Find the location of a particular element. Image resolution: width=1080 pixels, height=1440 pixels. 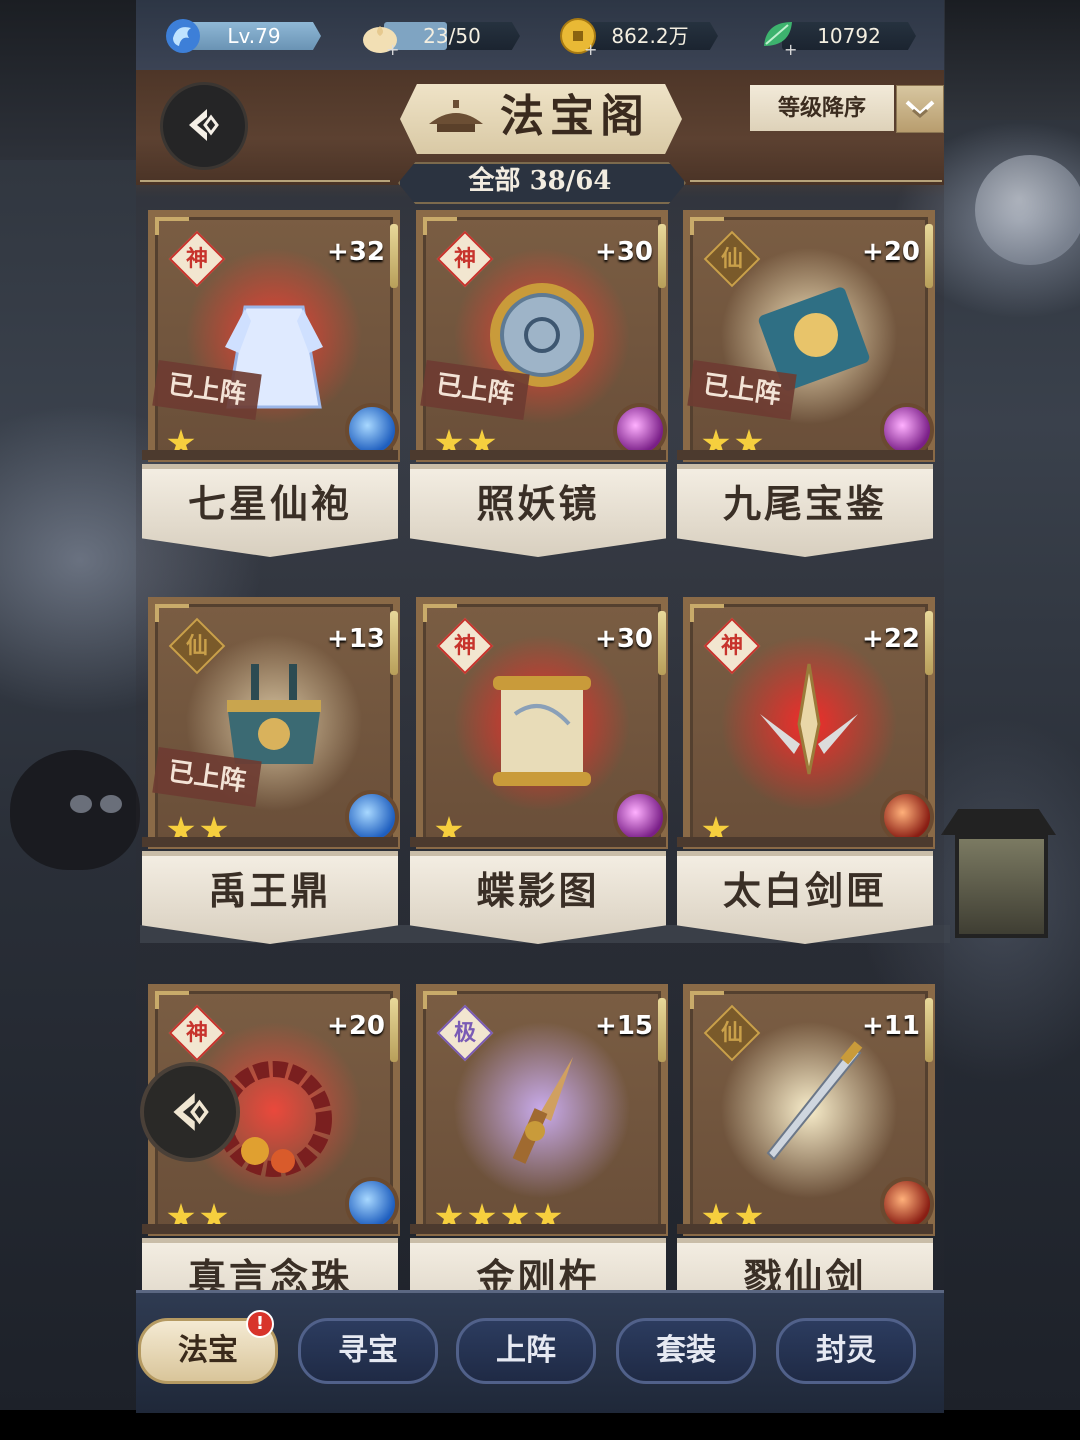

divider-left is located at coordinates (265, 181).